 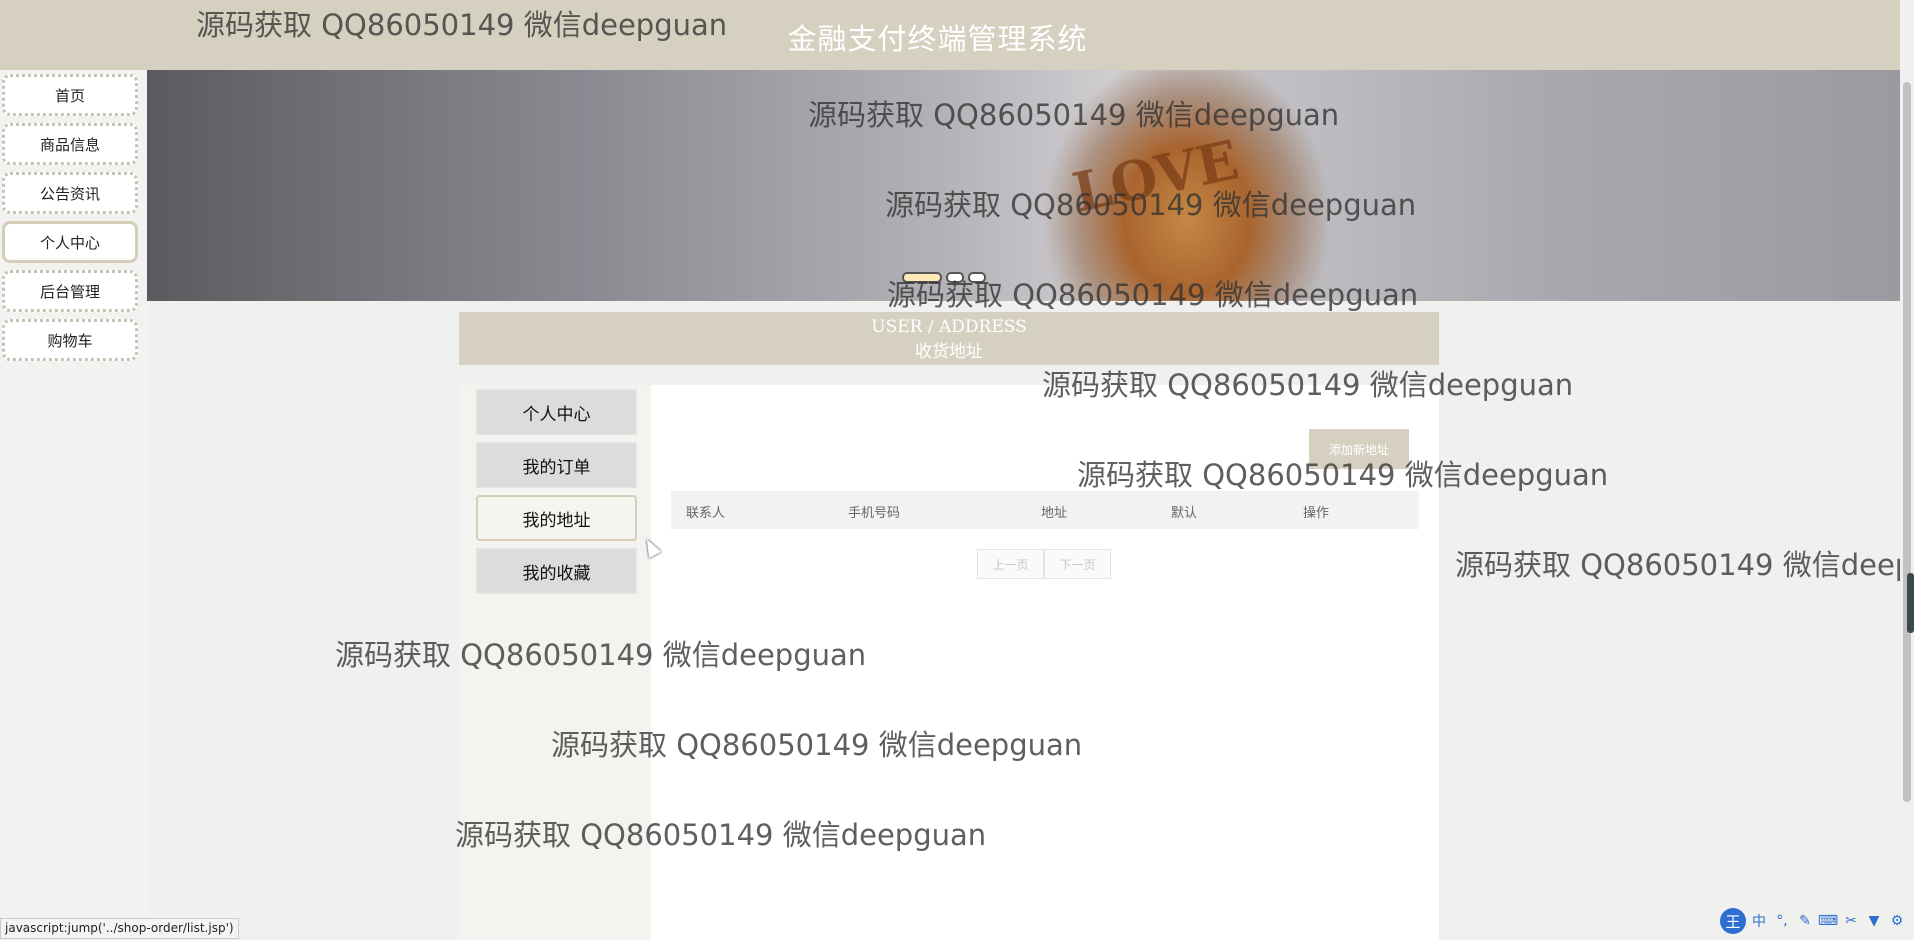 I want to click on nav-cart: 购物车, so click(x=70, y=340).